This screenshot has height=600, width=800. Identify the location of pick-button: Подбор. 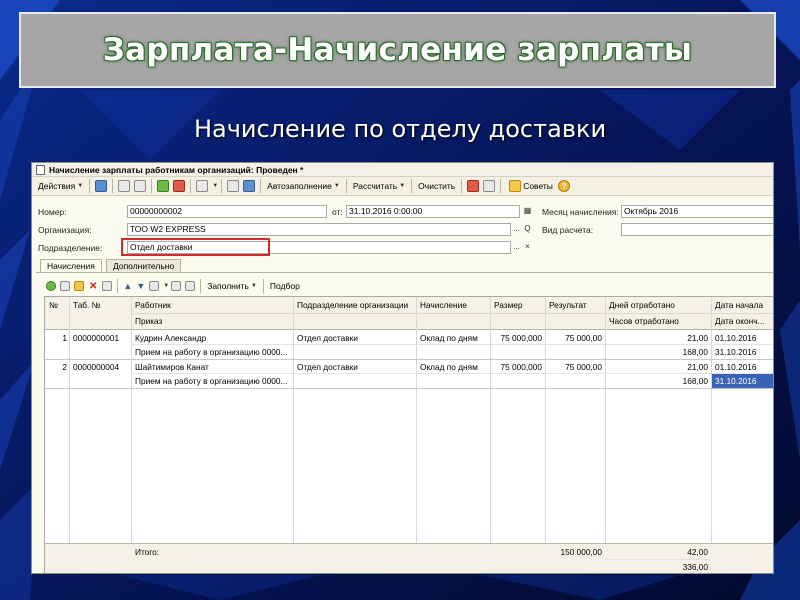
(285, 286).